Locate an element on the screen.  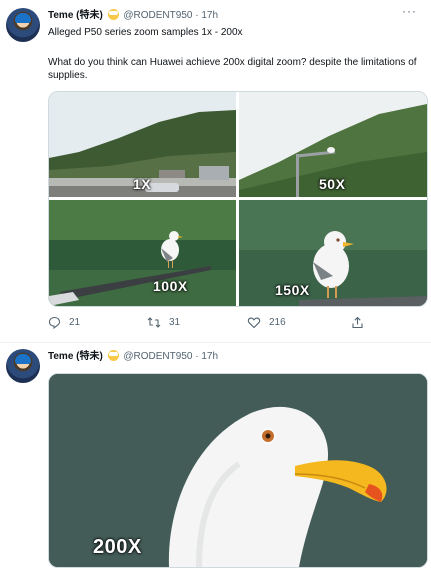
zoom-label-1x: 1X is located at coordinates (142, 184).